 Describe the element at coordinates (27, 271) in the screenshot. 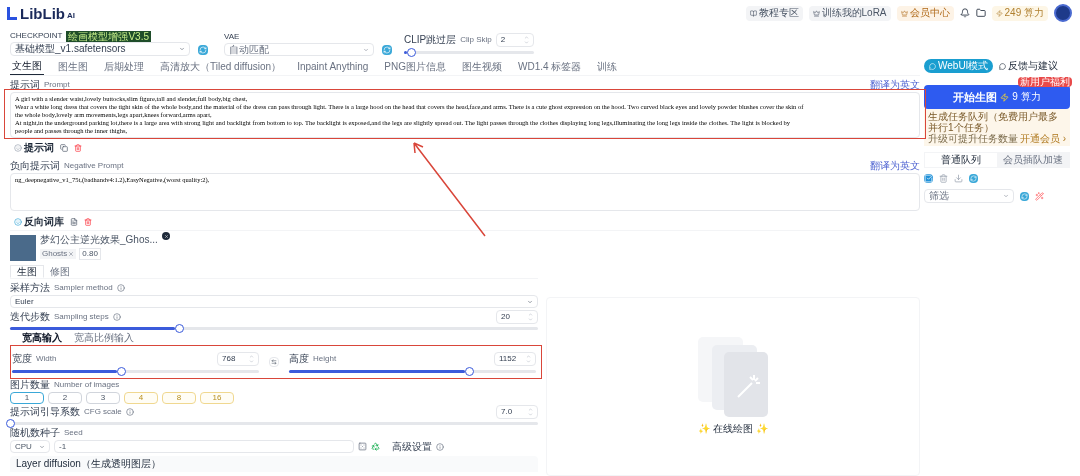

I see `sub-tab: 生图` at that location.